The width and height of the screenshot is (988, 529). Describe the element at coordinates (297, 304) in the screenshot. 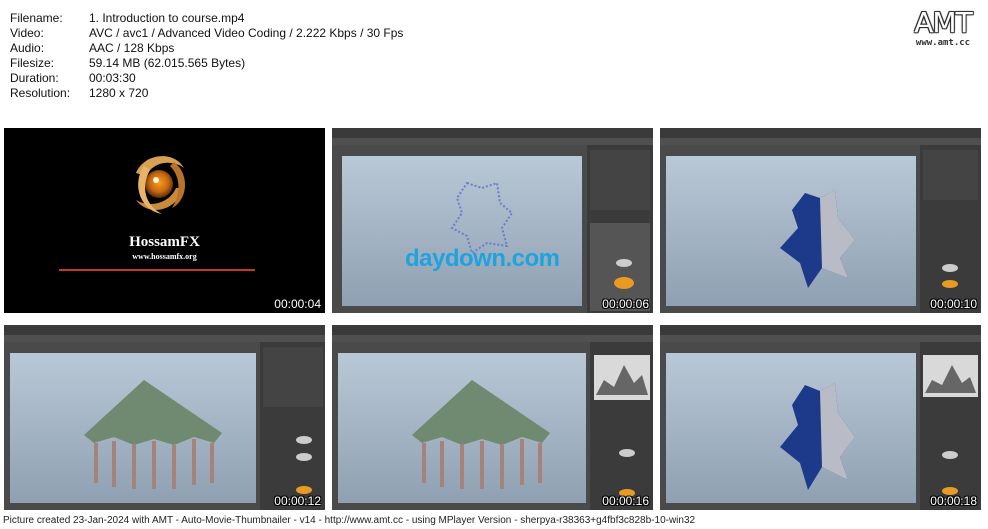

I see `thumbnail-timestamp: 00:00:04` at that location.